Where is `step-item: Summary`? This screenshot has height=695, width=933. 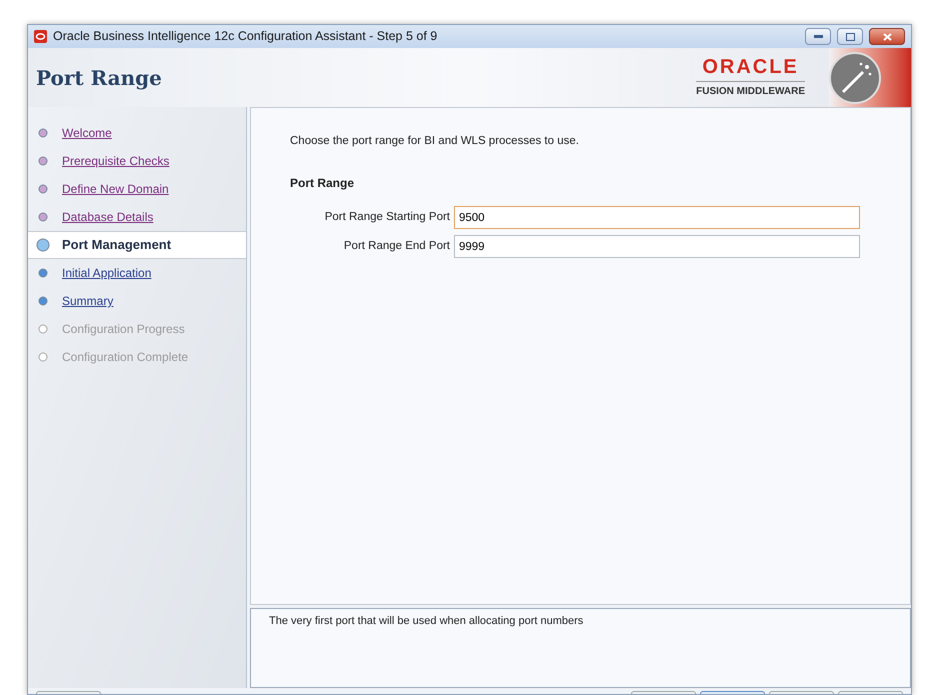
step-item: Summary is located at coordinates (137, 301).